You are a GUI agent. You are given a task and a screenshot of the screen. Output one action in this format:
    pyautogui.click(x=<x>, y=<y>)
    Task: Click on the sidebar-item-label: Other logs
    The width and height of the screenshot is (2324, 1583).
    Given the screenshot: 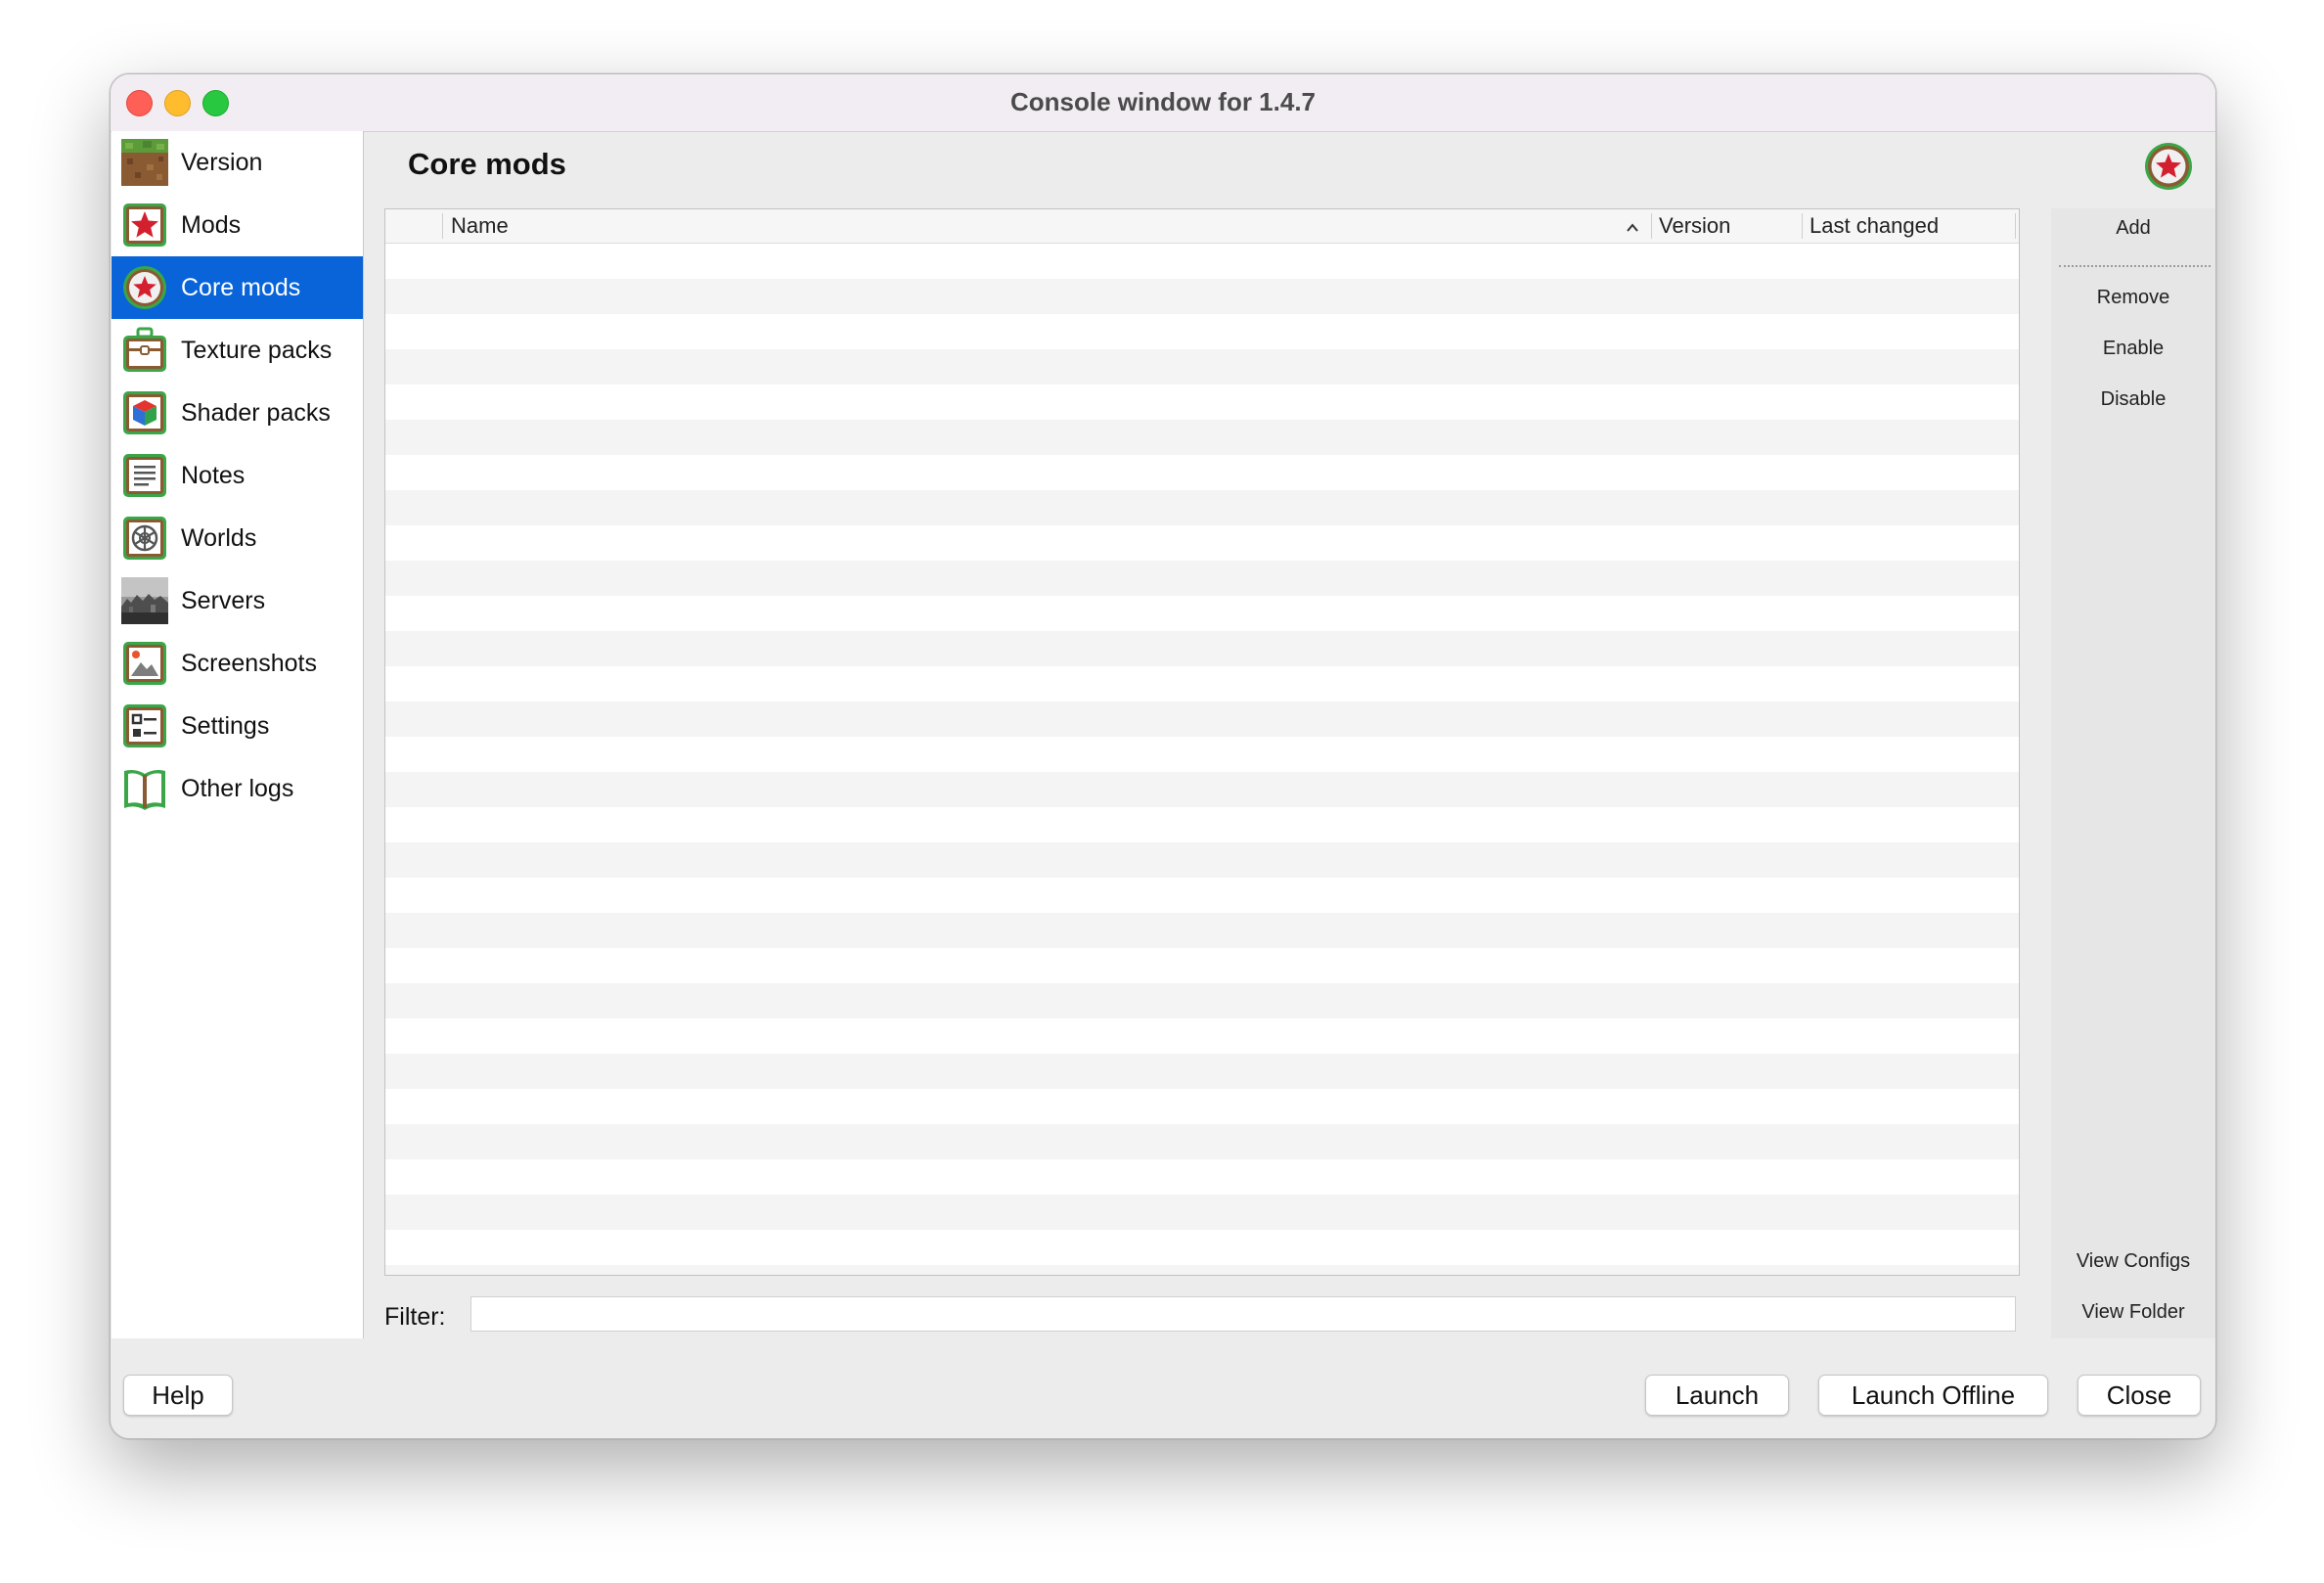 What is the action you would take?
    pyautogui.click(x=237, y=788)
    